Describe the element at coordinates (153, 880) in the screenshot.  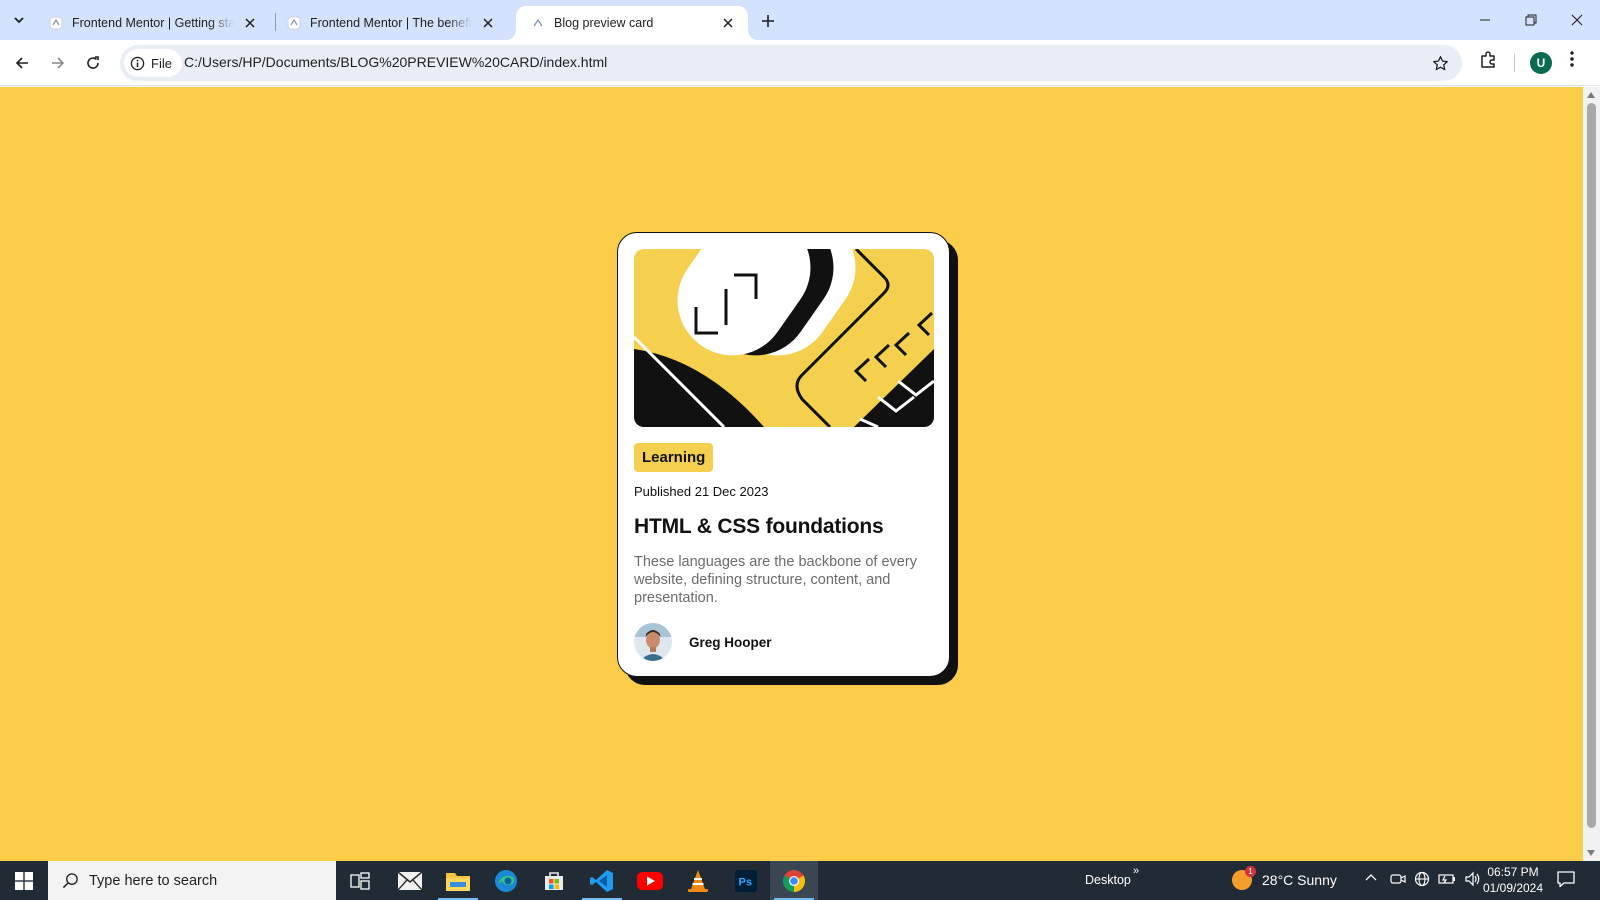
I see `search-placeholder: Type here to search` at that location.